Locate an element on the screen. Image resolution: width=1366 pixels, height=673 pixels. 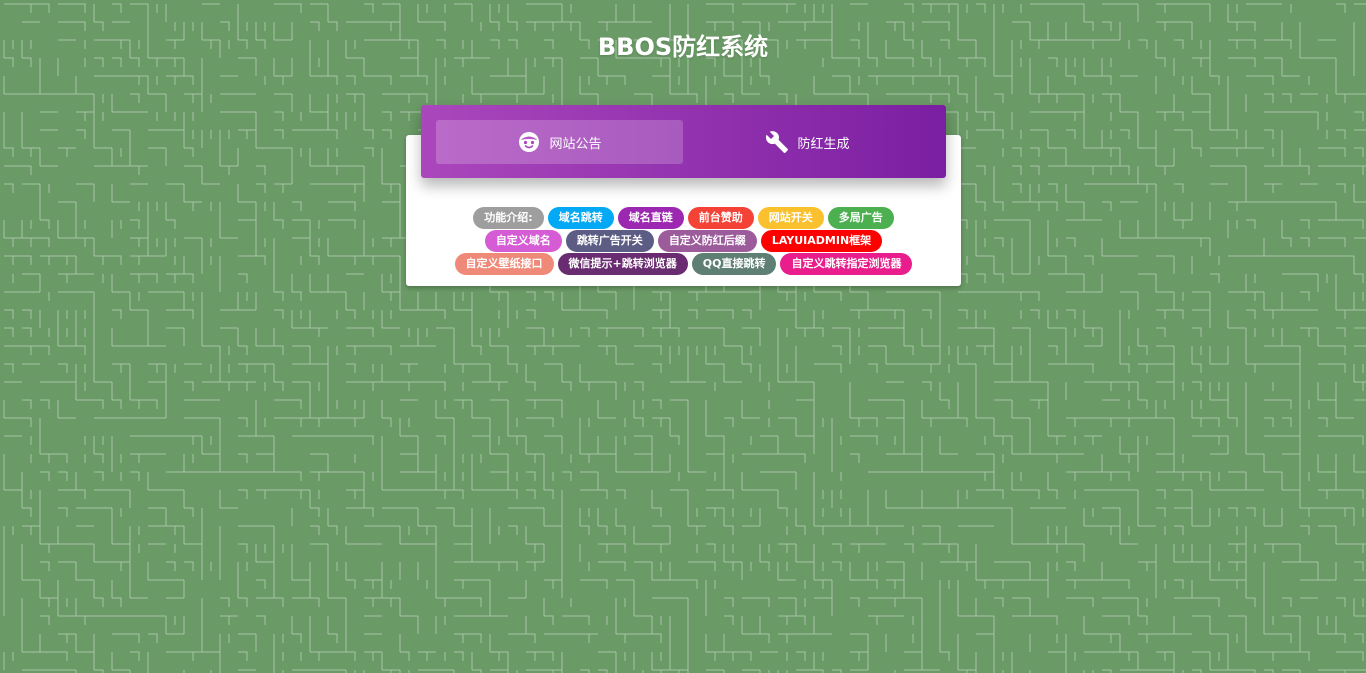
tag-custom-domain: 自定义域名 is located at coordinates (523, 241).